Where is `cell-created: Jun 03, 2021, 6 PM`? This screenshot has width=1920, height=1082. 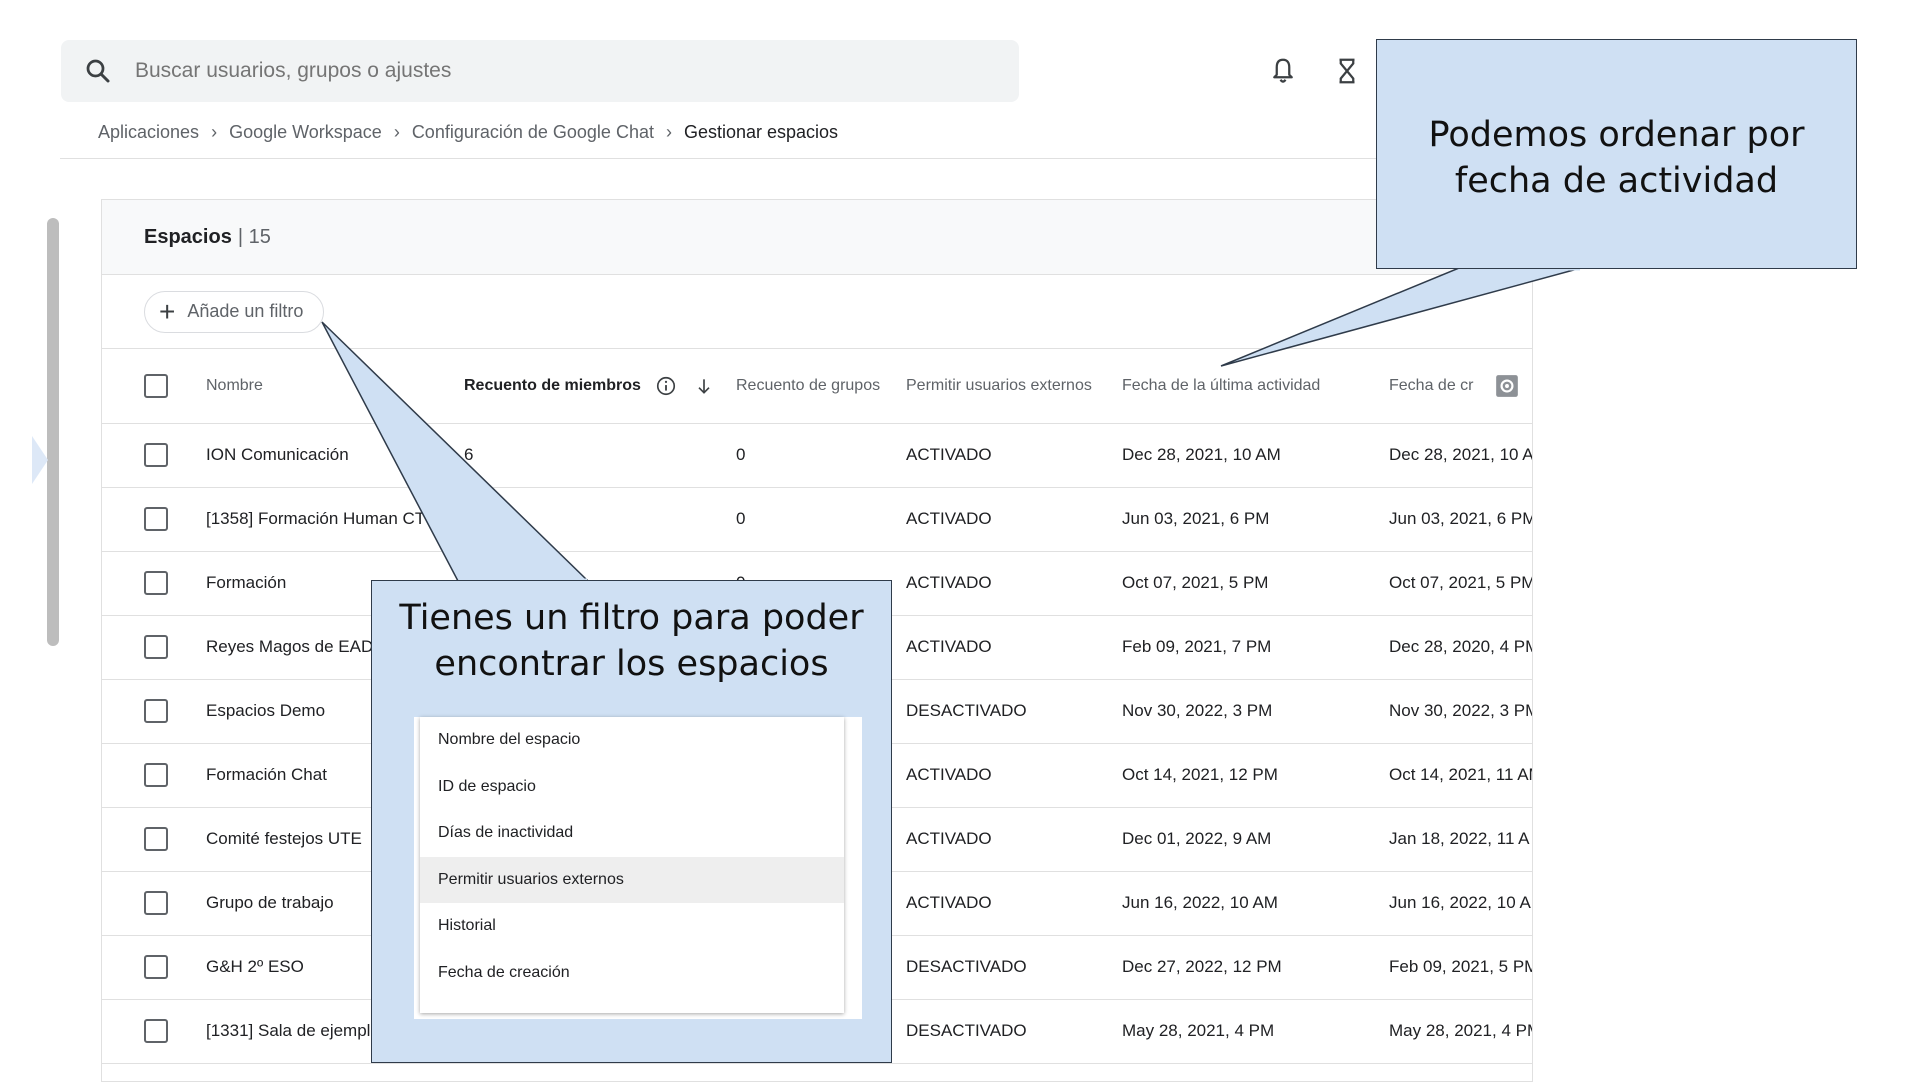
cell-created: Jun 03, 2021, 6 PM is located at coordinates (1461, 518).